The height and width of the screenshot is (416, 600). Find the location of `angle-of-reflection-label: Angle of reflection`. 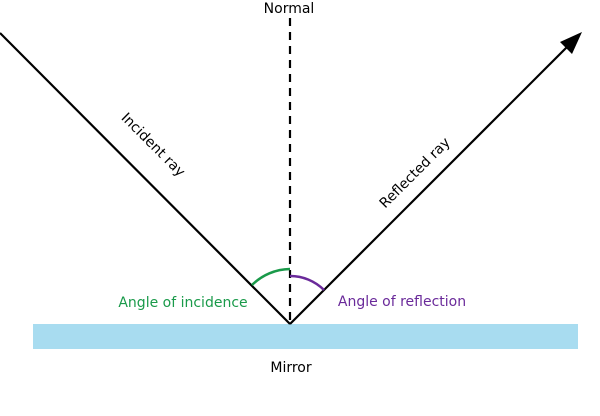

angle-of-reflection-label: Angle of reflection is located at coordinates (402, 302).